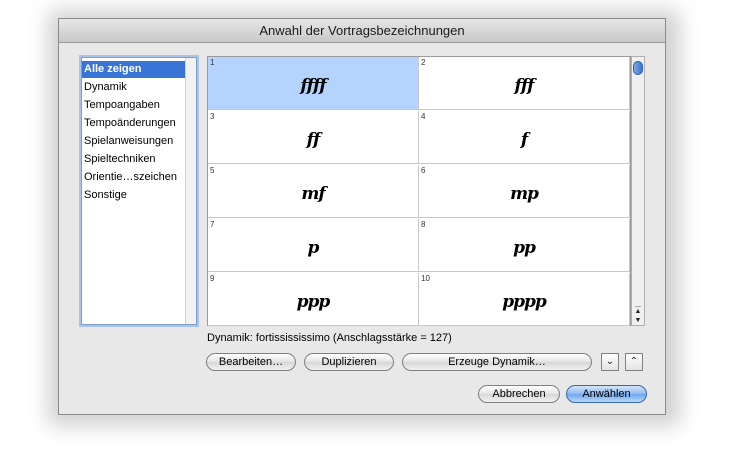 Image resolution: width=735 pixels, height=469 pixels. I want to click on category-item: Sonstige, so click(134, 195).